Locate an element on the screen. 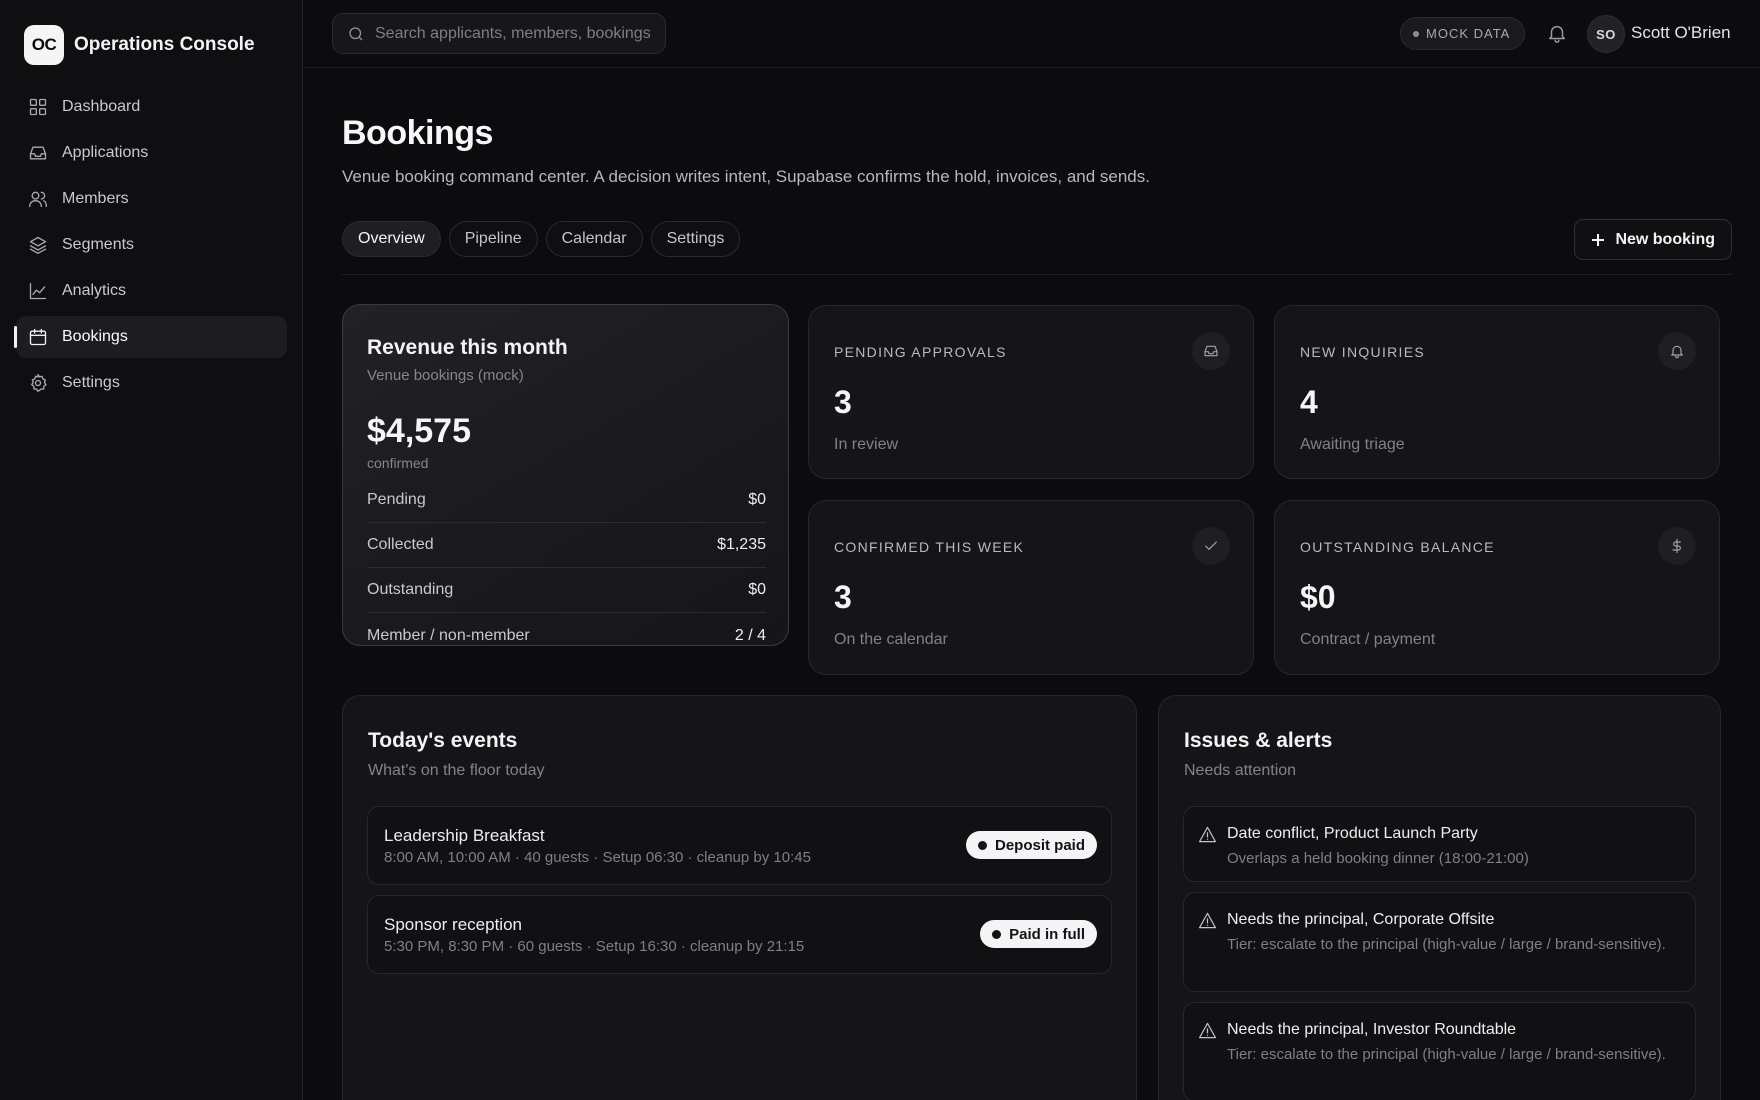 The height and width of the screenshot is (1100, 1760). status-badge: Paid in full is located at coordinates (1038, 934).